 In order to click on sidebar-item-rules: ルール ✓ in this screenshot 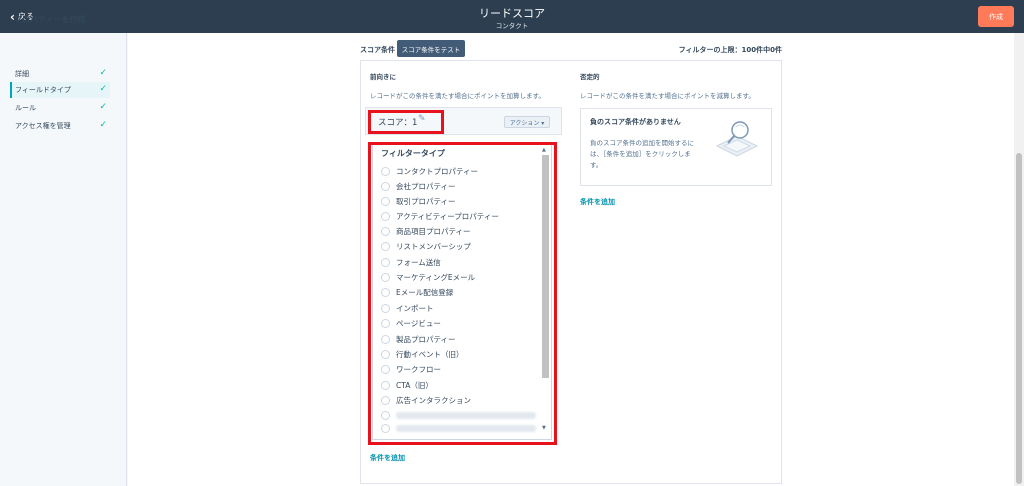, I will do `click(60, 108)`.